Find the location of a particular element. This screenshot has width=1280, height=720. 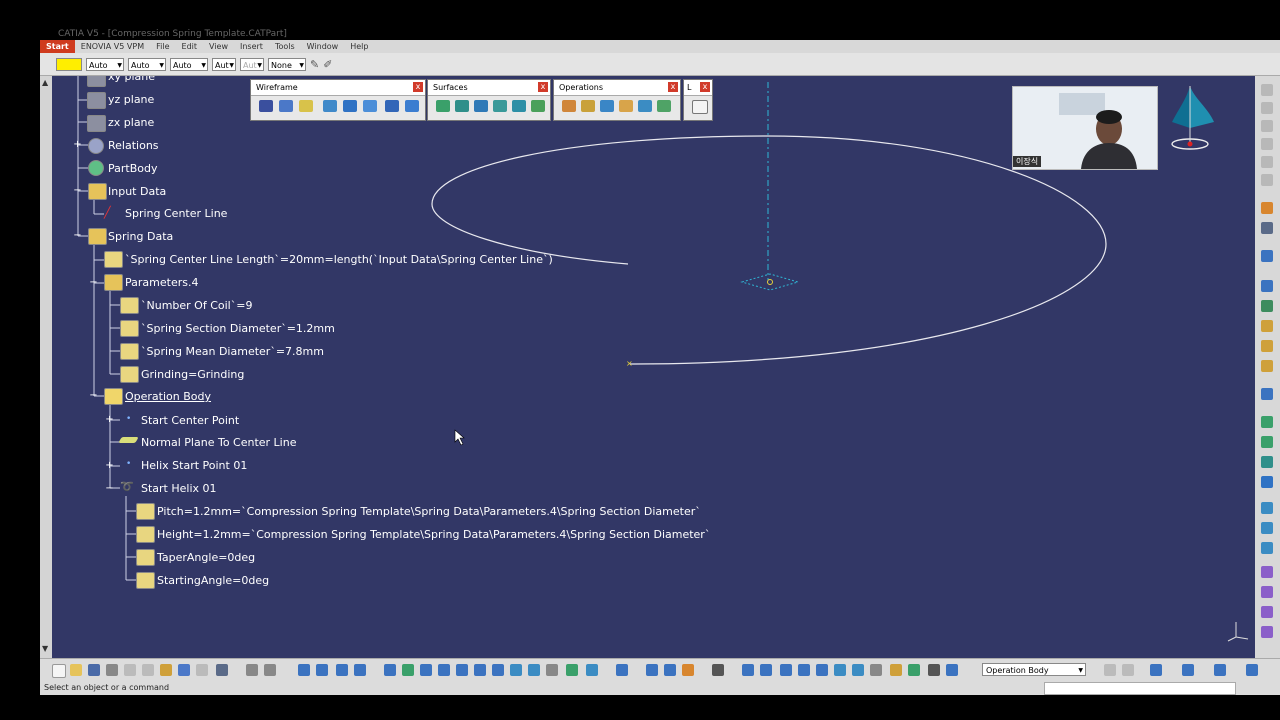

tree-node-grinding: Grinding=Grinding is located at coordinates (192, 375).